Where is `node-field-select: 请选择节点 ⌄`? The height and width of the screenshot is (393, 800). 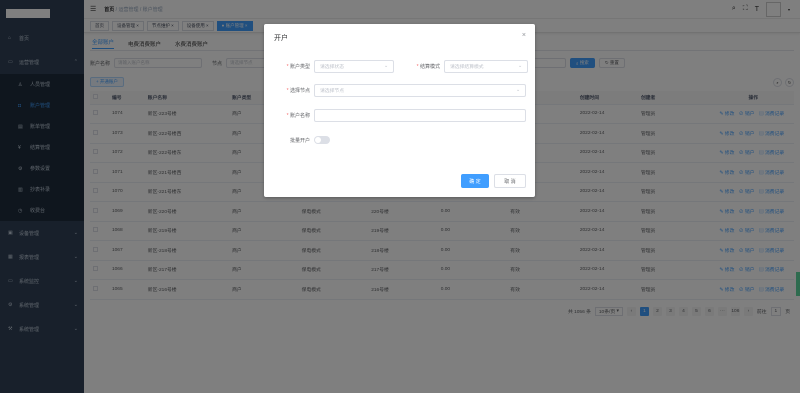
node-field-select: 请选择节点 ⌄ is located at coordinates (420, 90).